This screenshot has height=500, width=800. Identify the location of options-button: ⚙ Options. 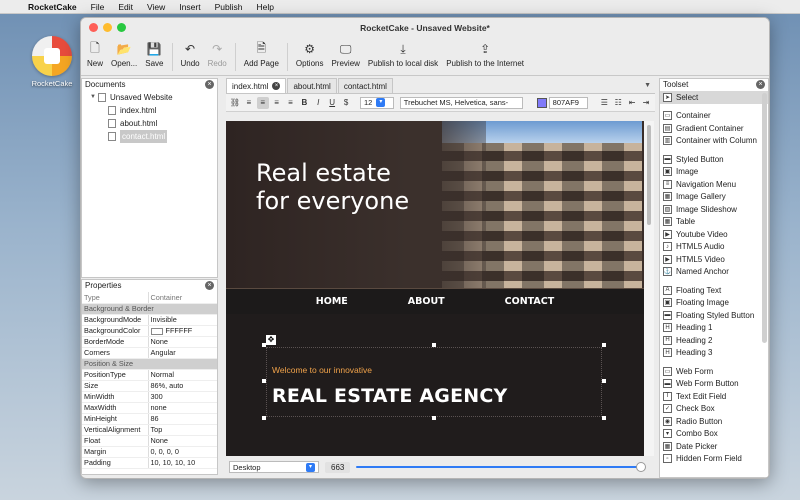
(310, 54).